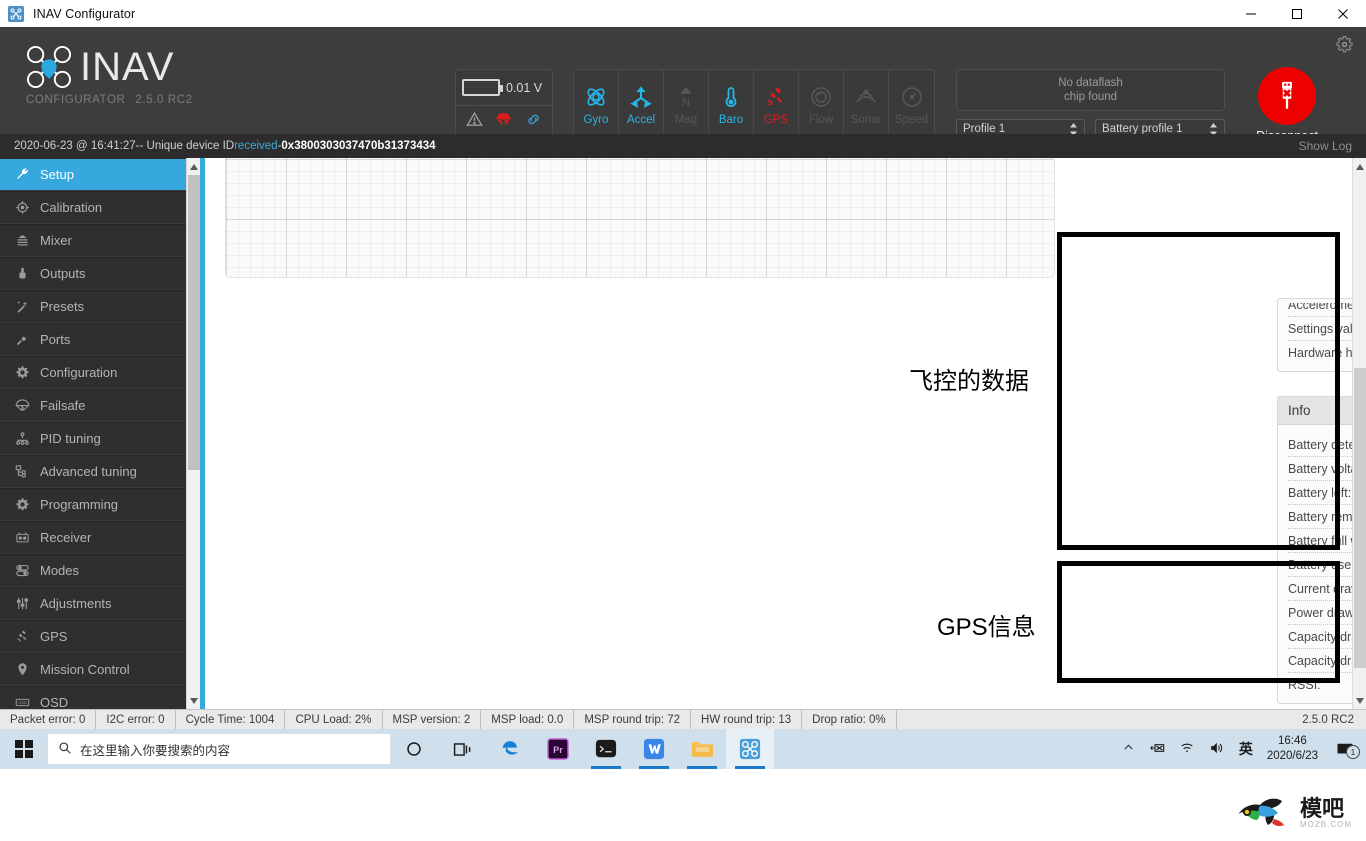 The width and height of the screenshot is (1366, 841). Describe the element at coordinates (22, 438) in the screenshot. I see `pid-tree-icon` at that location.